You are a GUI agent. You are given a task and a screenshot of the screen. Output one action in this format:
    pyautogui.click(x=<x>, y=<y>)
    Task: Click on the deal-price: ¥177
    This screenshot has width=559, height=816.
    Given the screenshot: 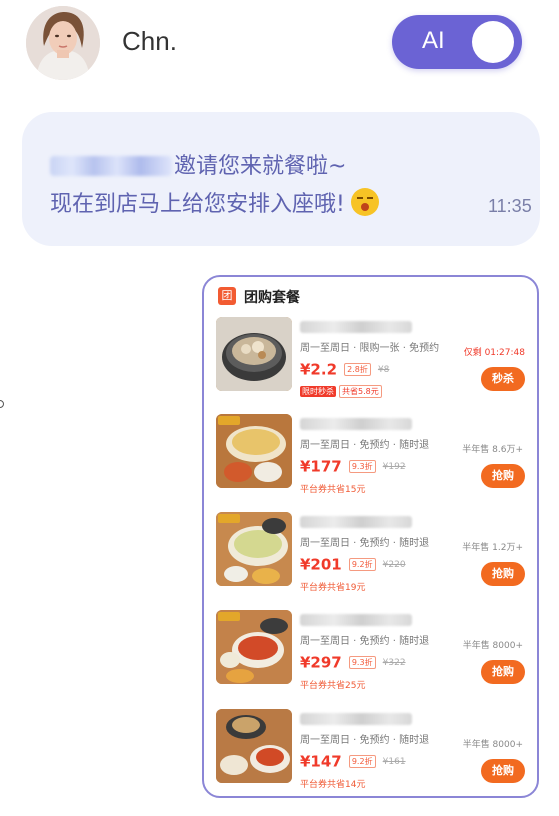 What is the action you would take?
    pyautogui.click(x=321, y=466)
    